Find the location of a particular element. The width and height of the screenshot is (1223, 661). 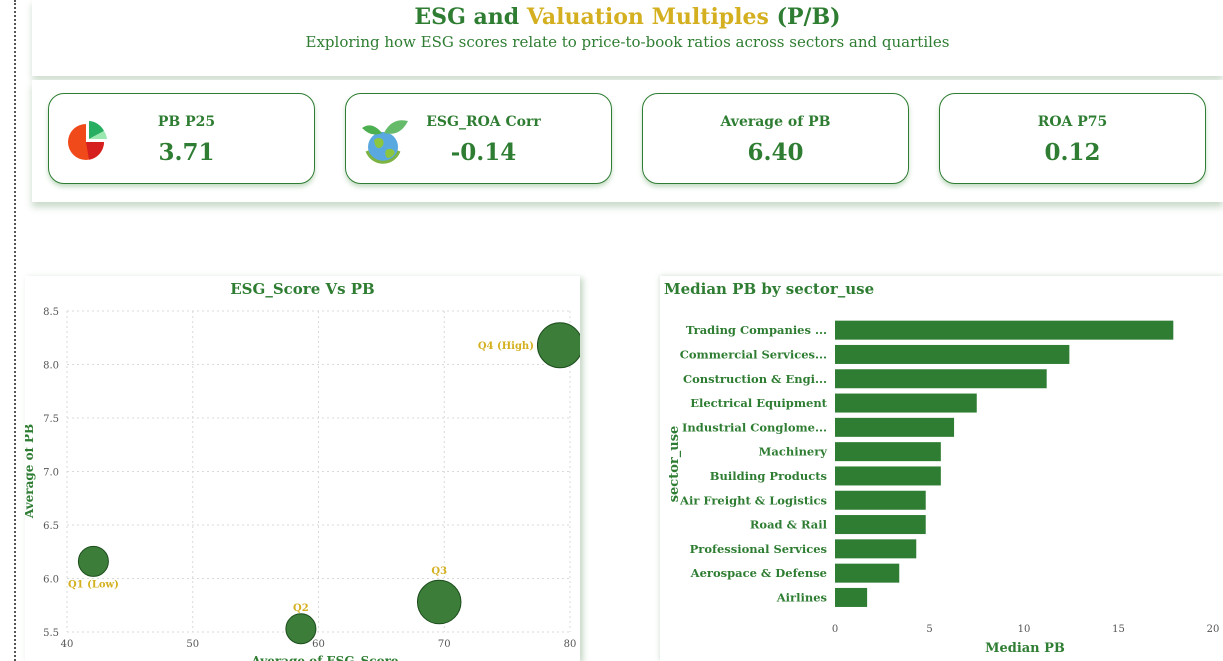

x-axis-title: Average of ESG_Score is located at coordinates (324, 657).